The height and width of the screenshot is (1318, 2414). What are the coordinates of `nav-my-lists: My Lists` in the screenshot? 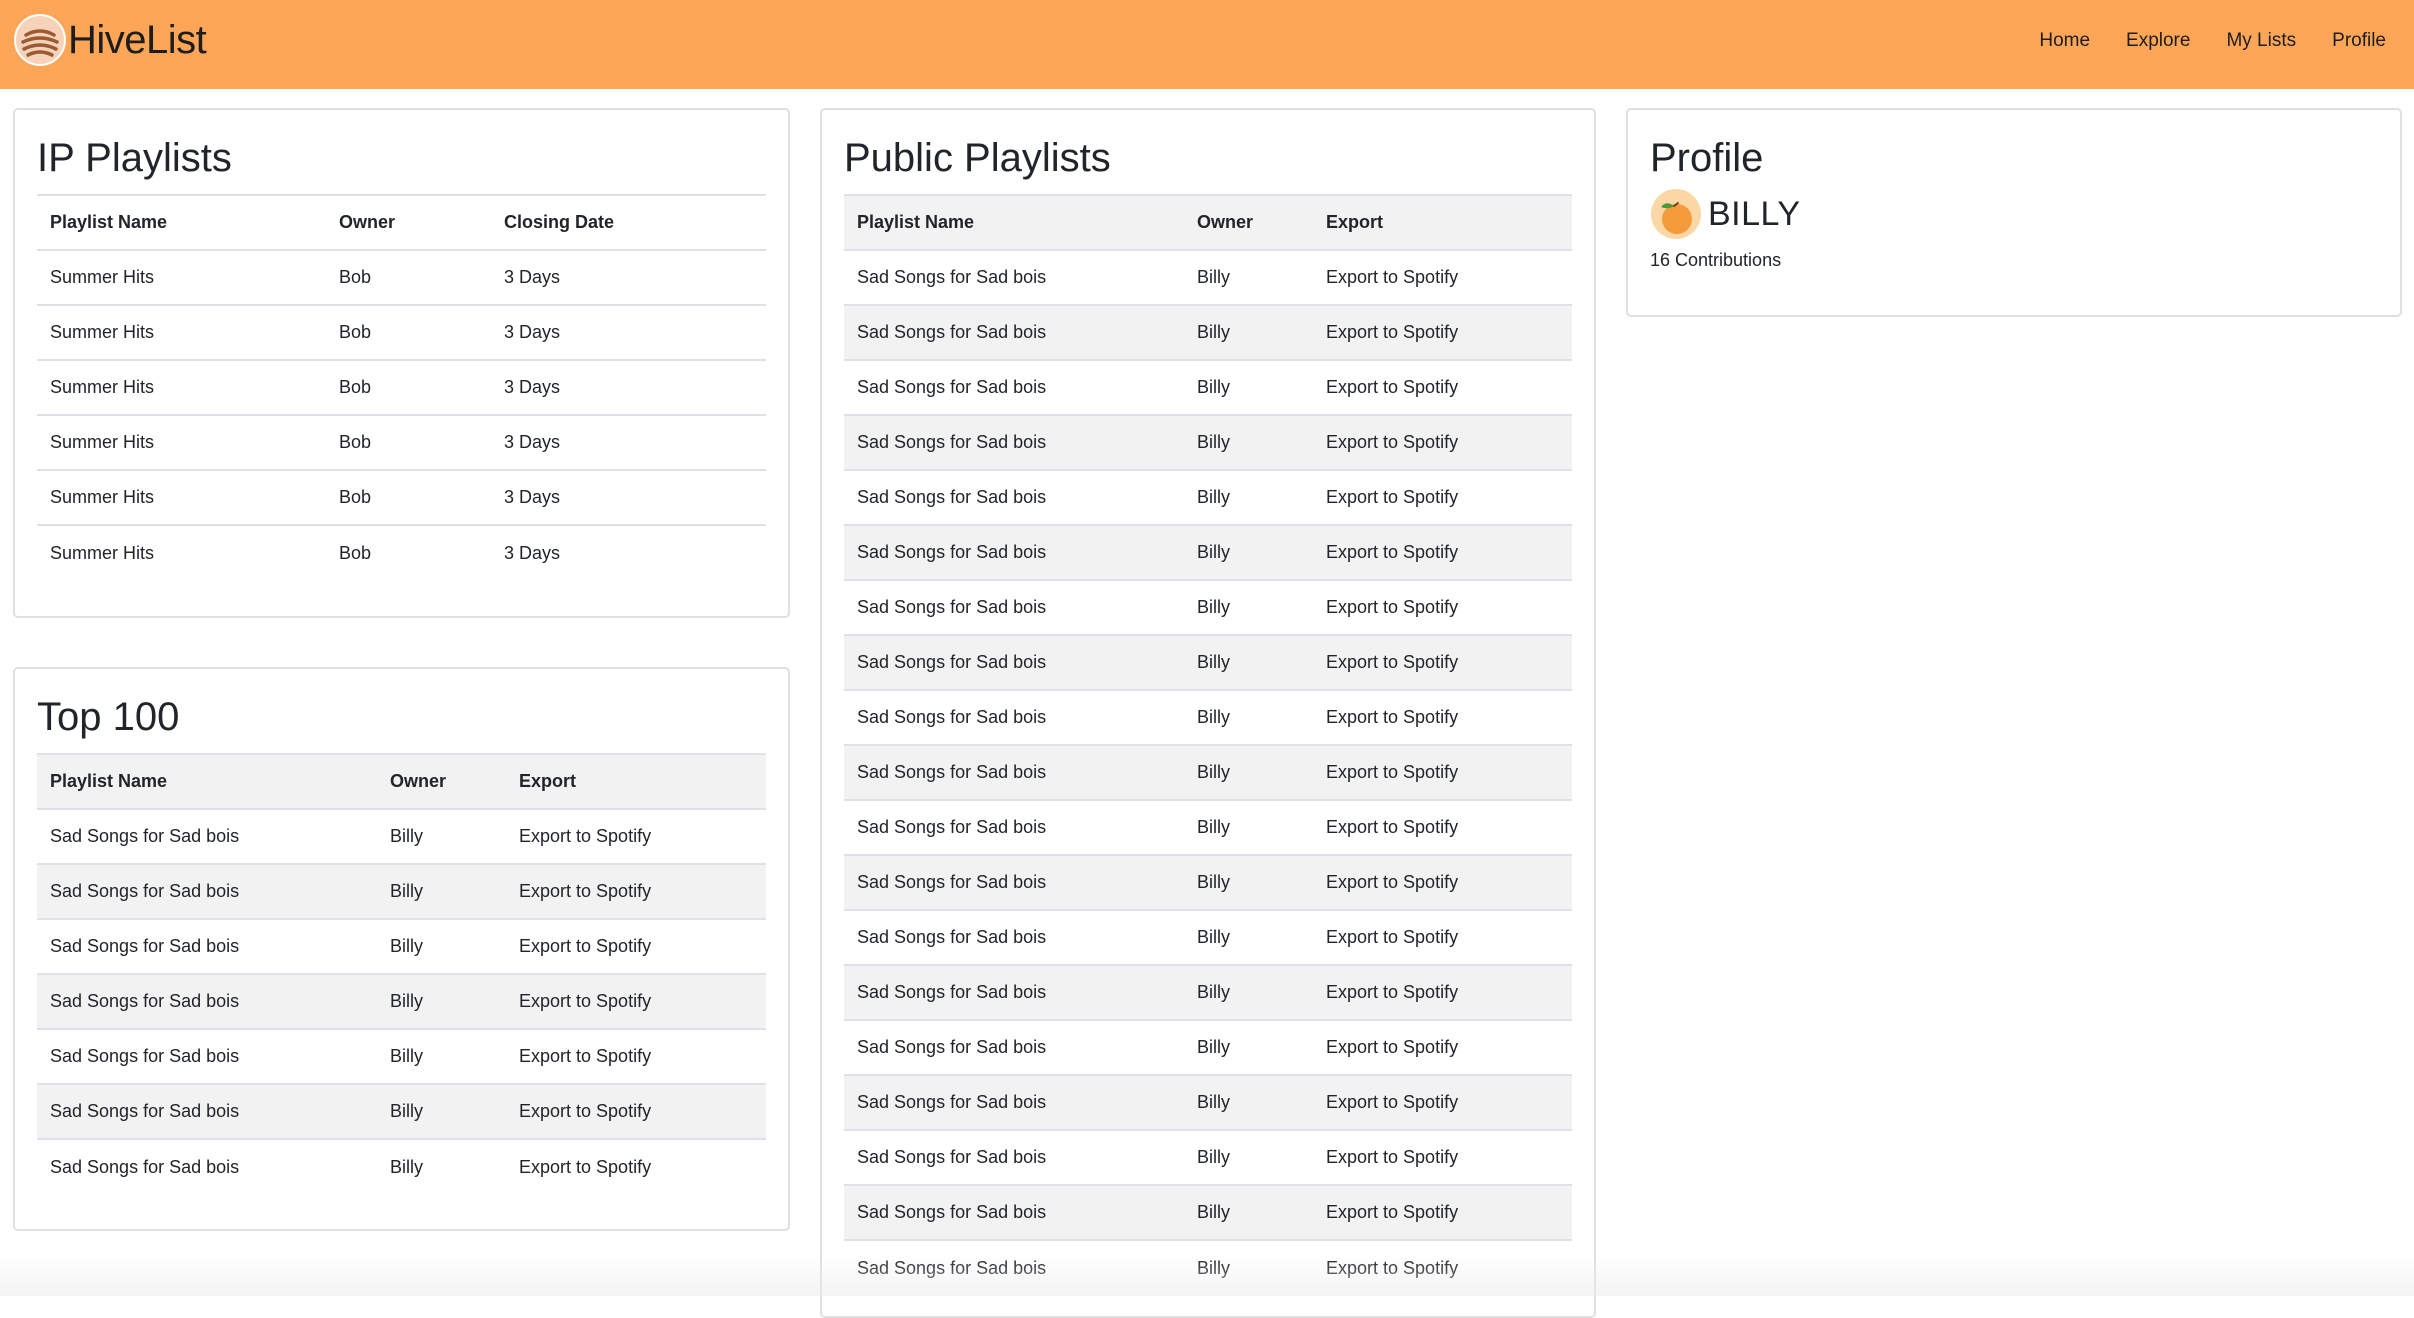 It's located at (2261, 41).